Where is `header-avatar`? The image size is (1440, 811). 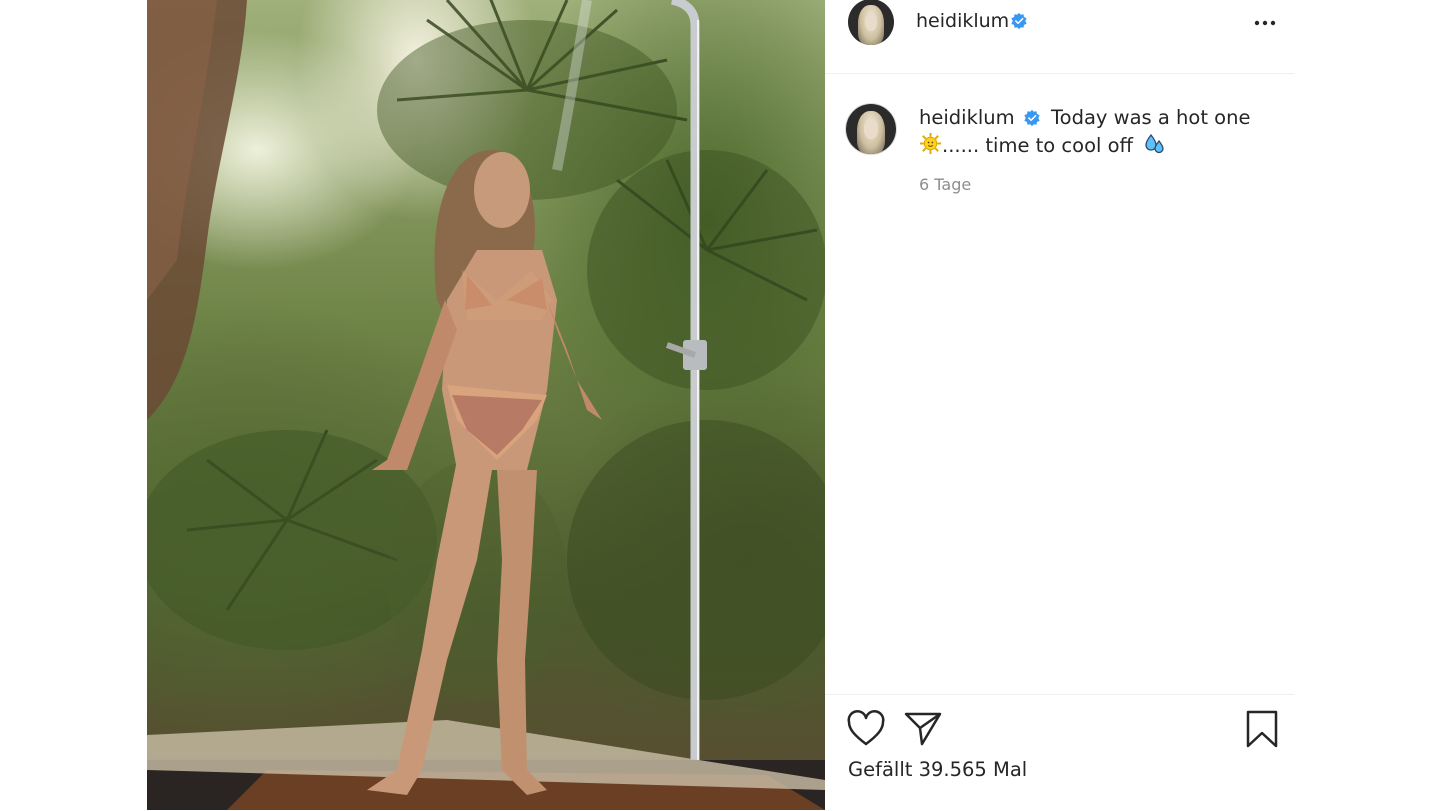 header-avatar is located at coordinates (871, 22).